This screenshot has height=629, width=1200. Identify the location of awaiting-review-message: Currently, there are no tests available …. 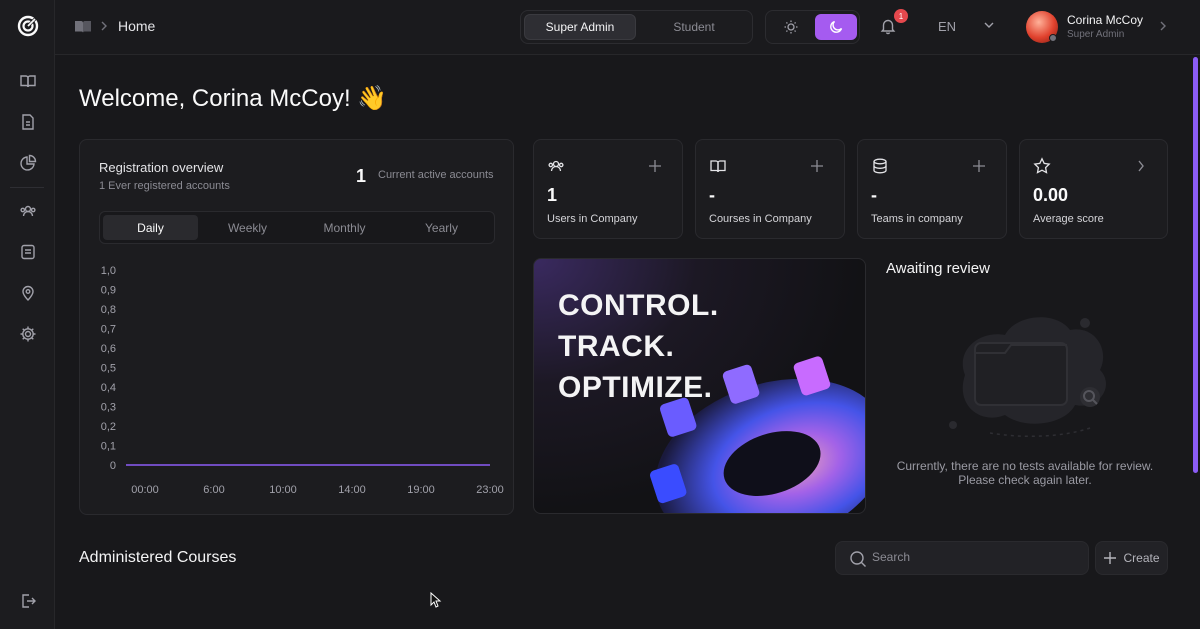
(1025, 473).